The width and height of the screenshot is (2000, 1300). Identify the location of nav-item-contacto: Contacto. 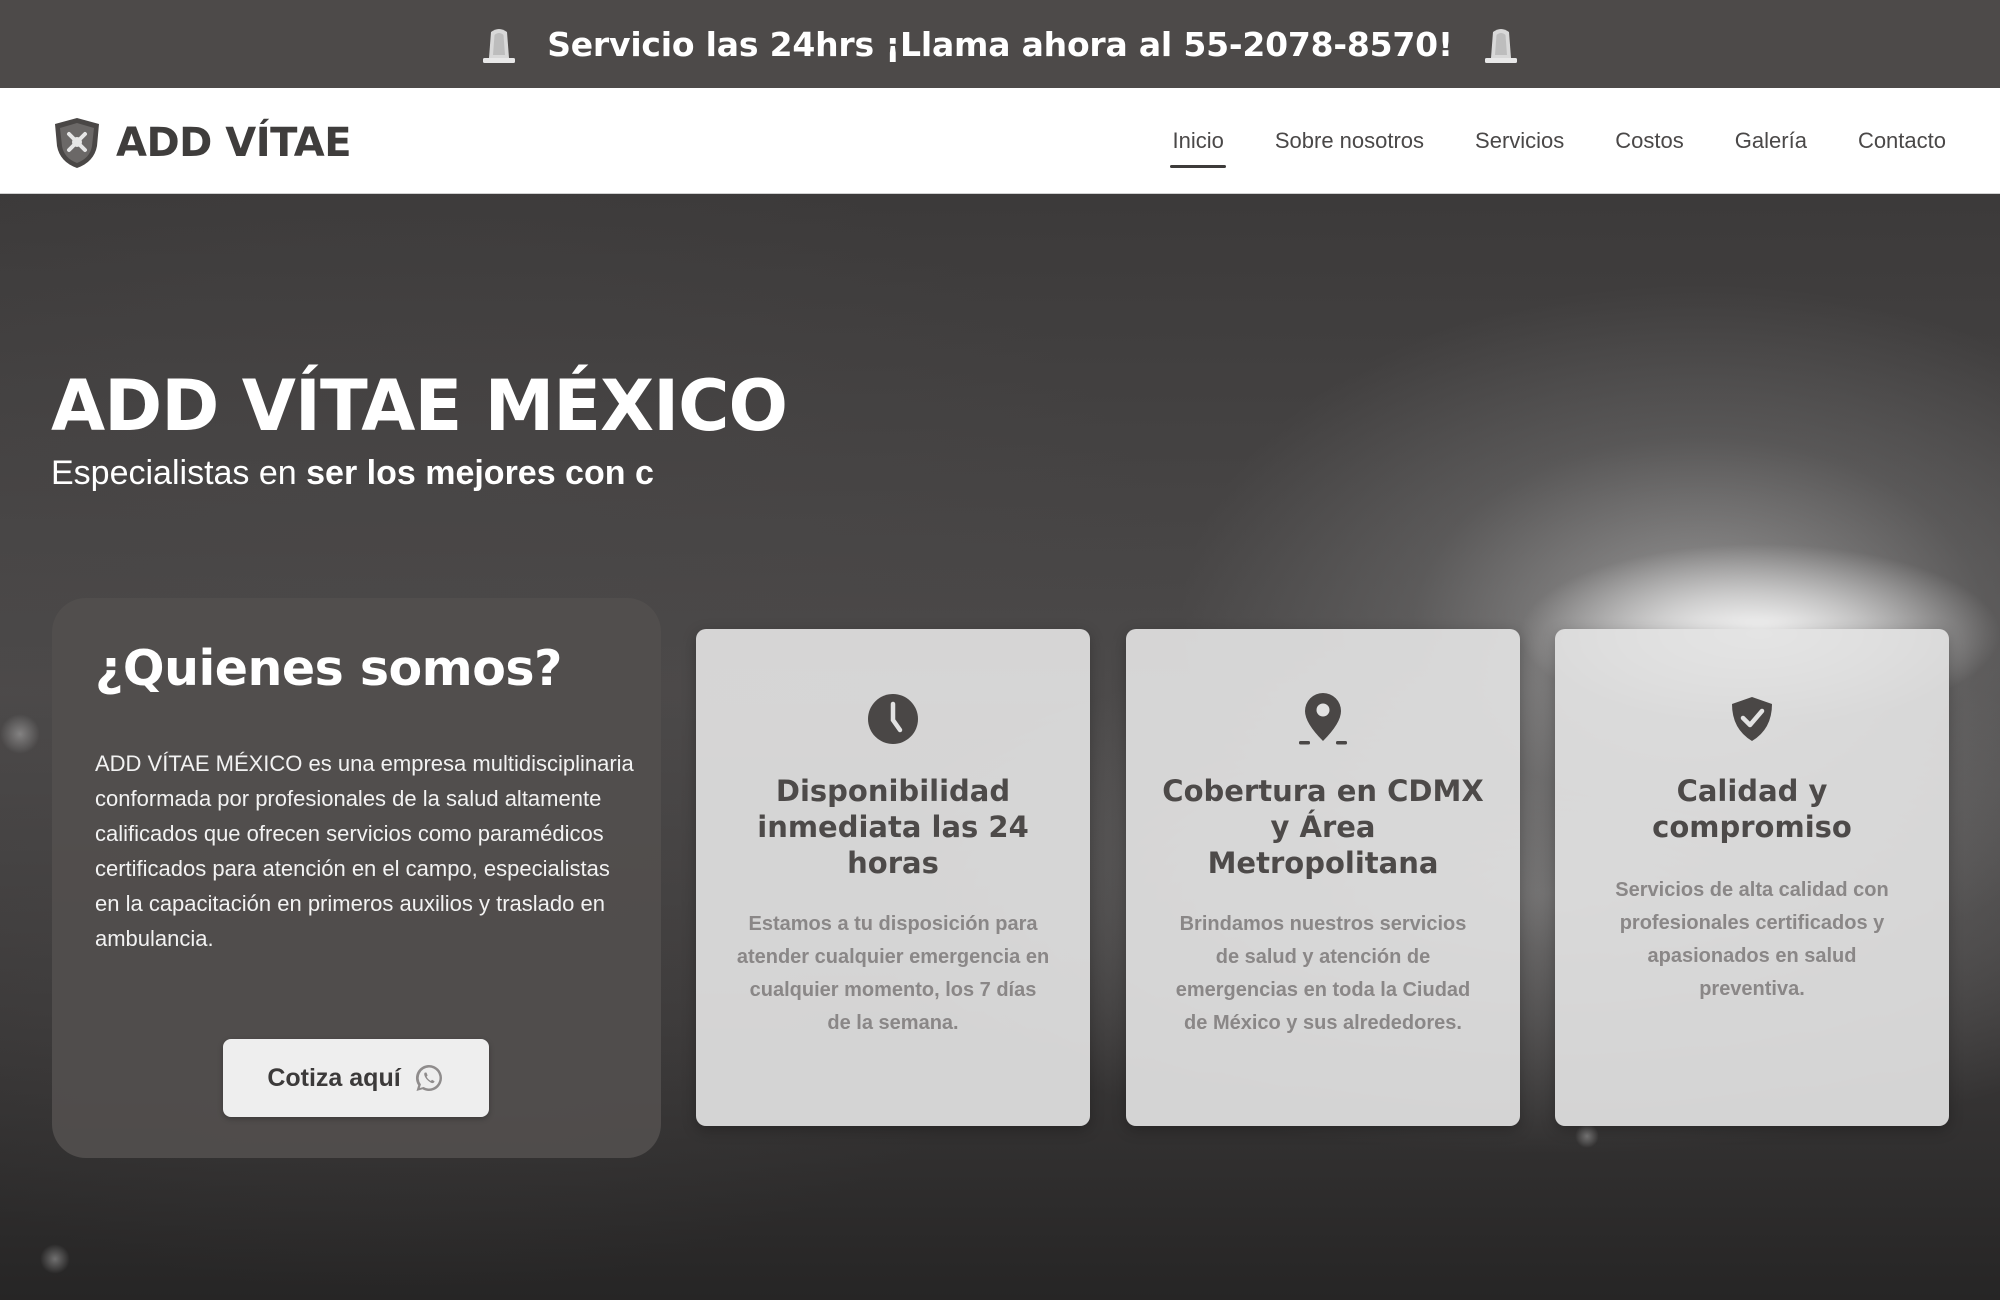
(1902, 141).